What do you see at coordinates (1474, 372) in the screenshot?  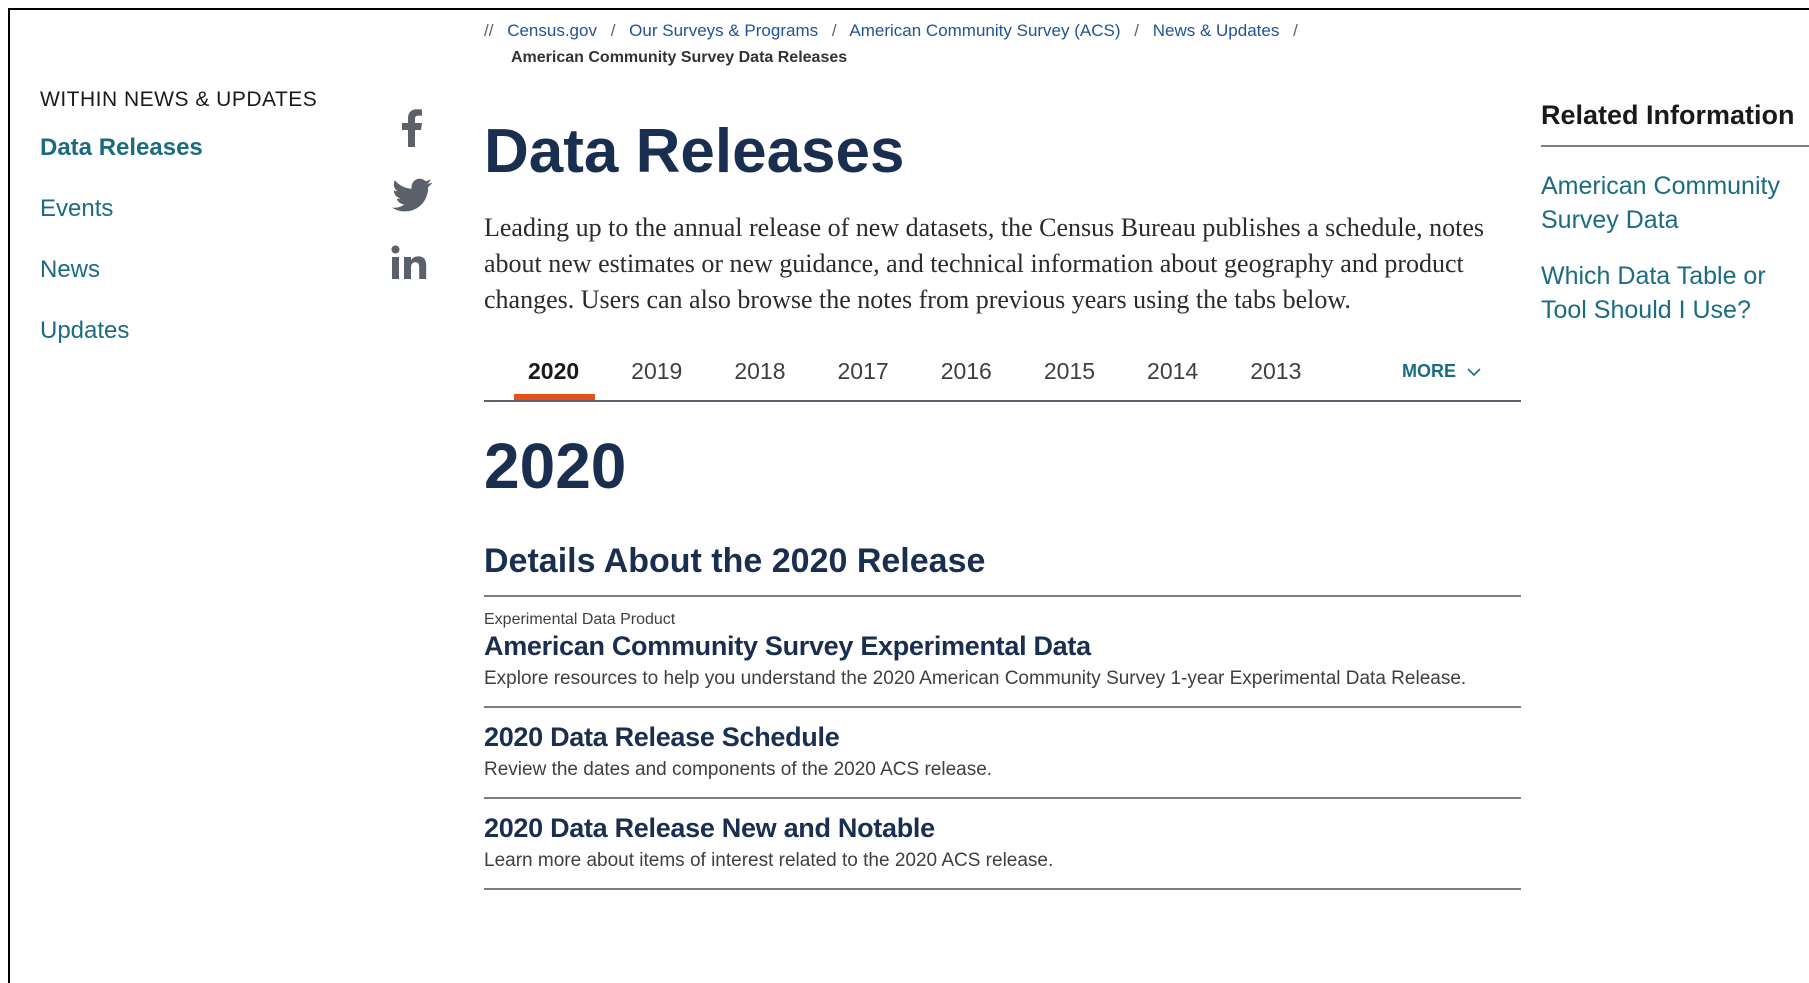 I see `chevron-down-icon` at bounding box center [1474, 372].